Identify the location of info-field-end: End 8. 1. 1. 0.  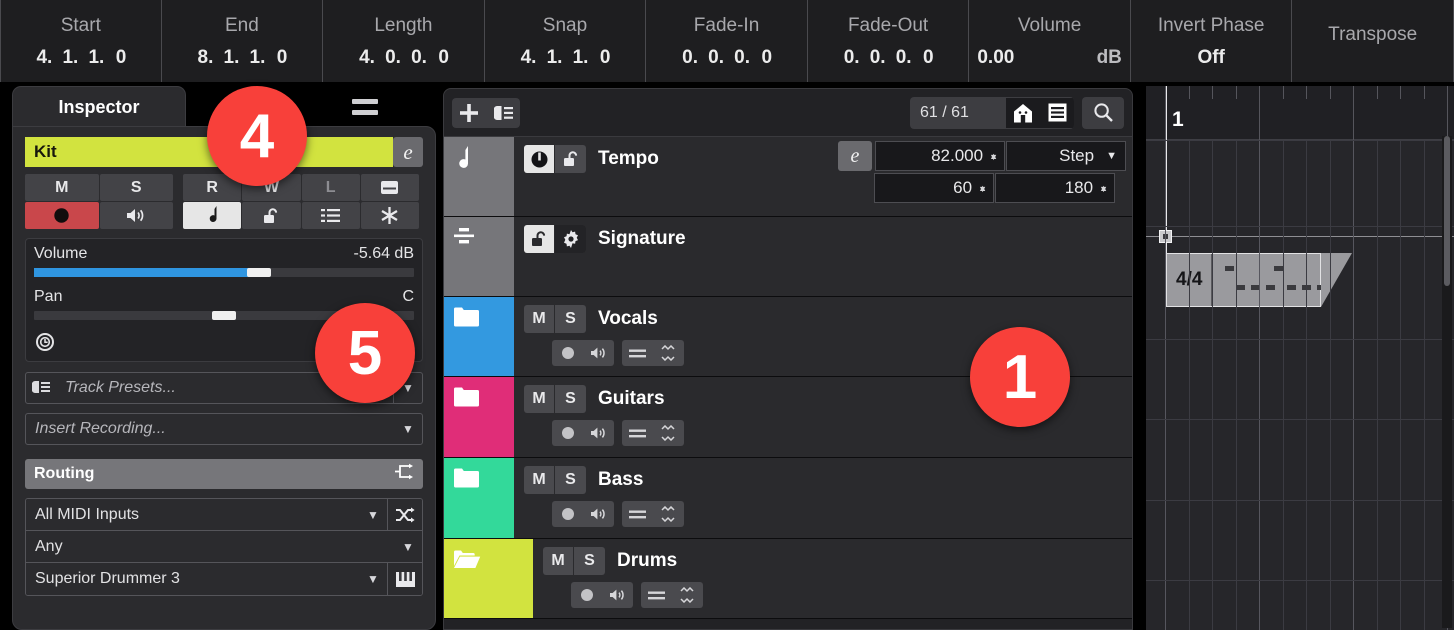
(243, 41).